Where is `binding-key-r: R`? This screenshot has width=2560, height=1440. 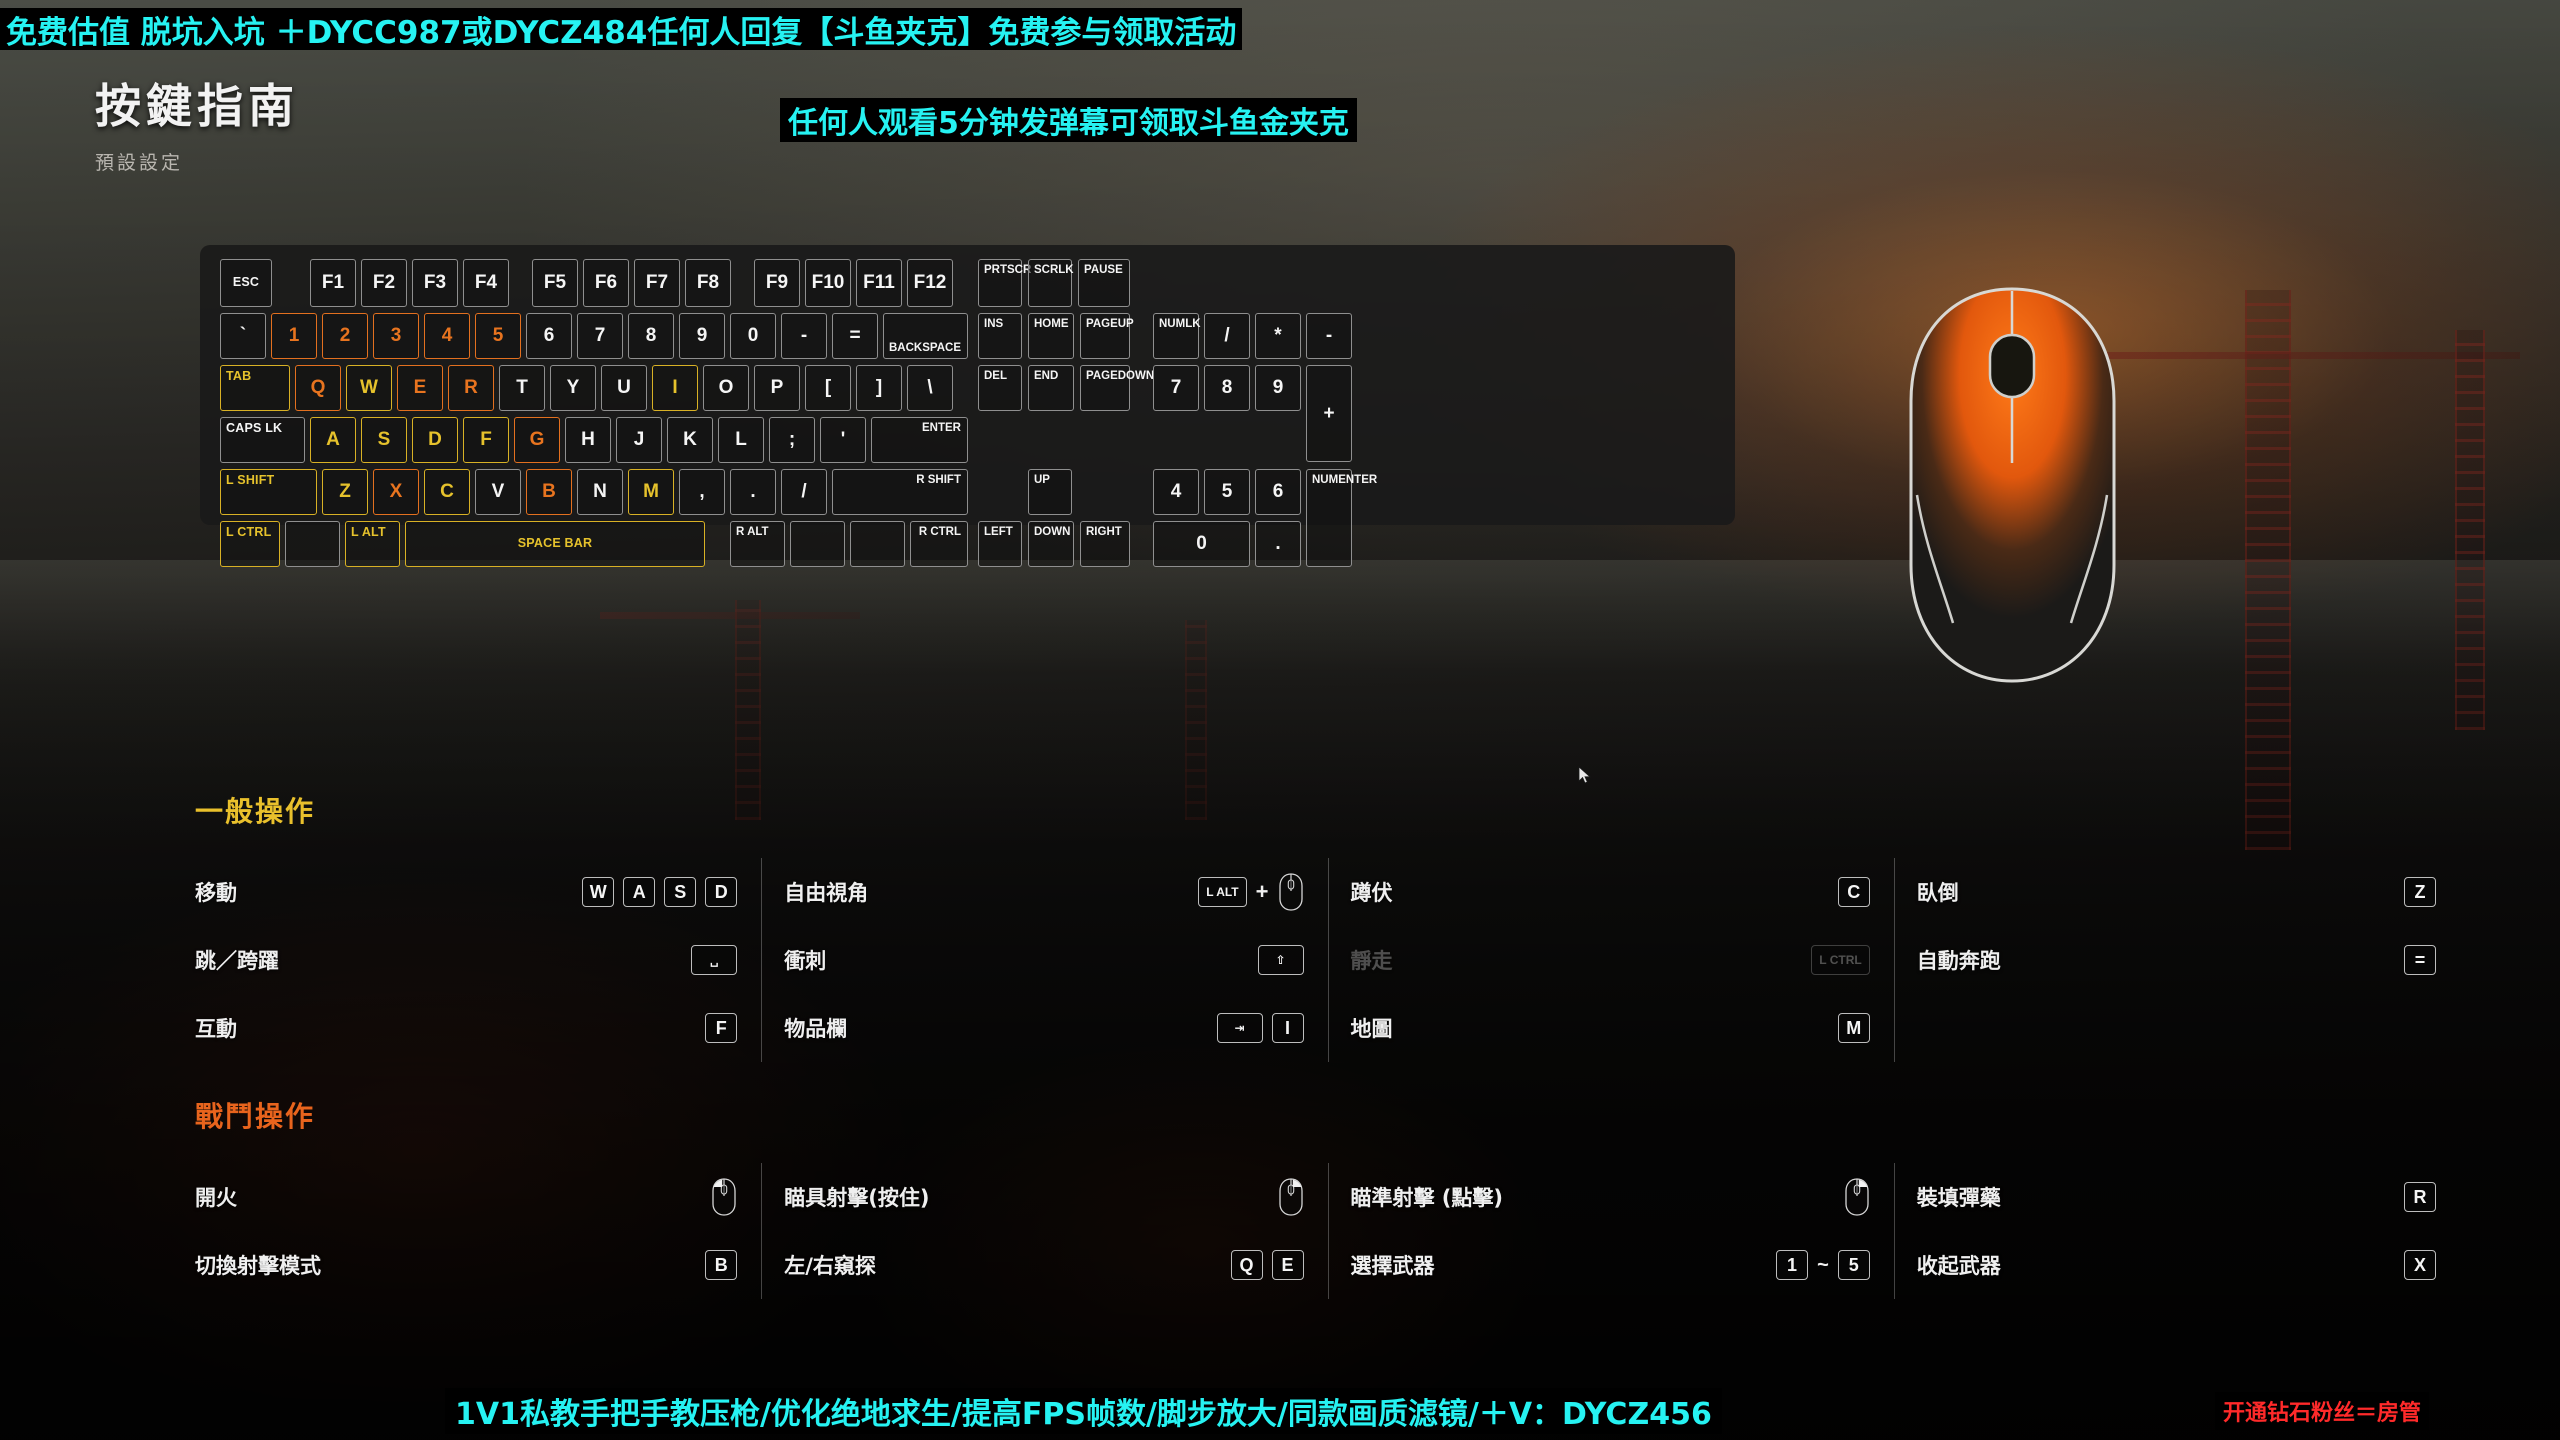 binding-key-r: R is located at coordinates (2420, 1197).